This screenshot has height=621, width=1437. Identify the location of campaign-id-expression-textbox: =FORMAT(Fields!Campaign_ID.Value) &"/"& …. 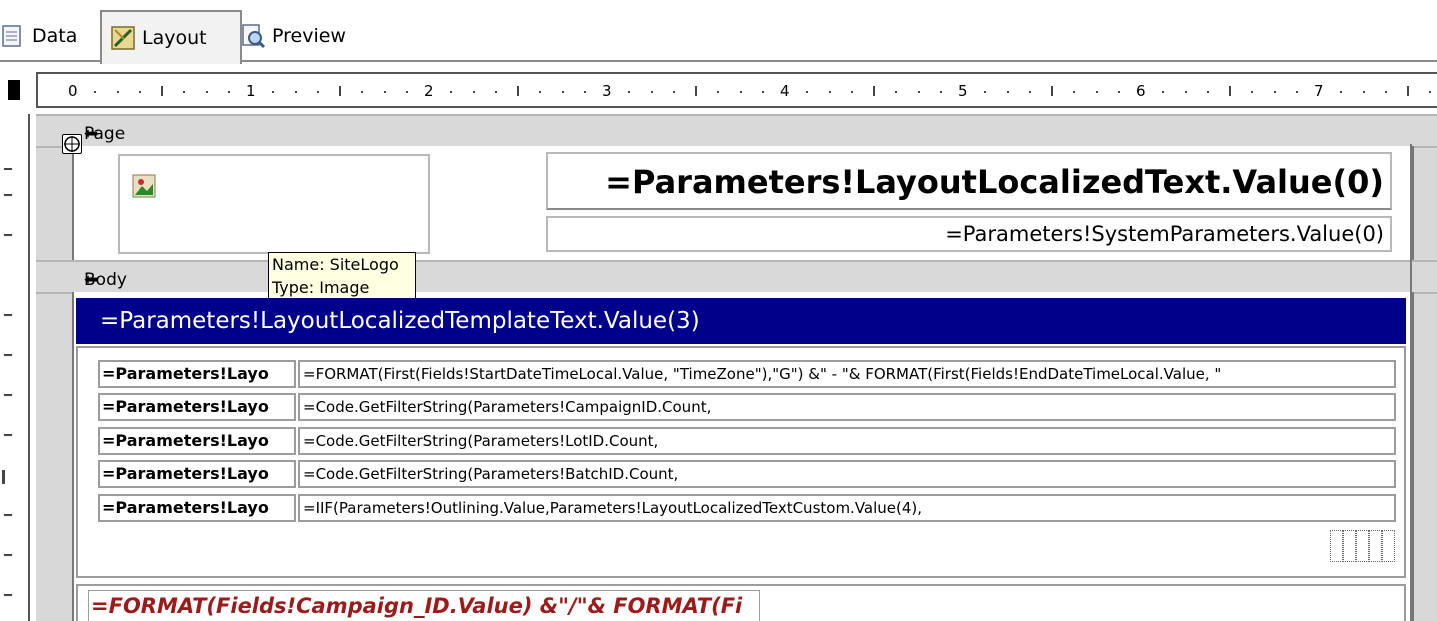
(424, 605).